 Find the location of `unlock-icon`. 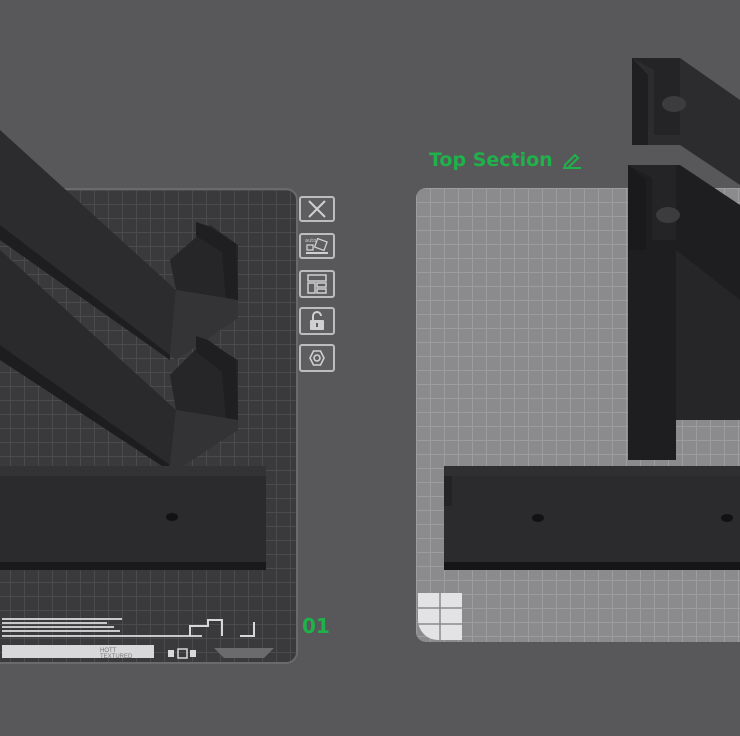

unlock-icon is located at coordinates (317, 320).